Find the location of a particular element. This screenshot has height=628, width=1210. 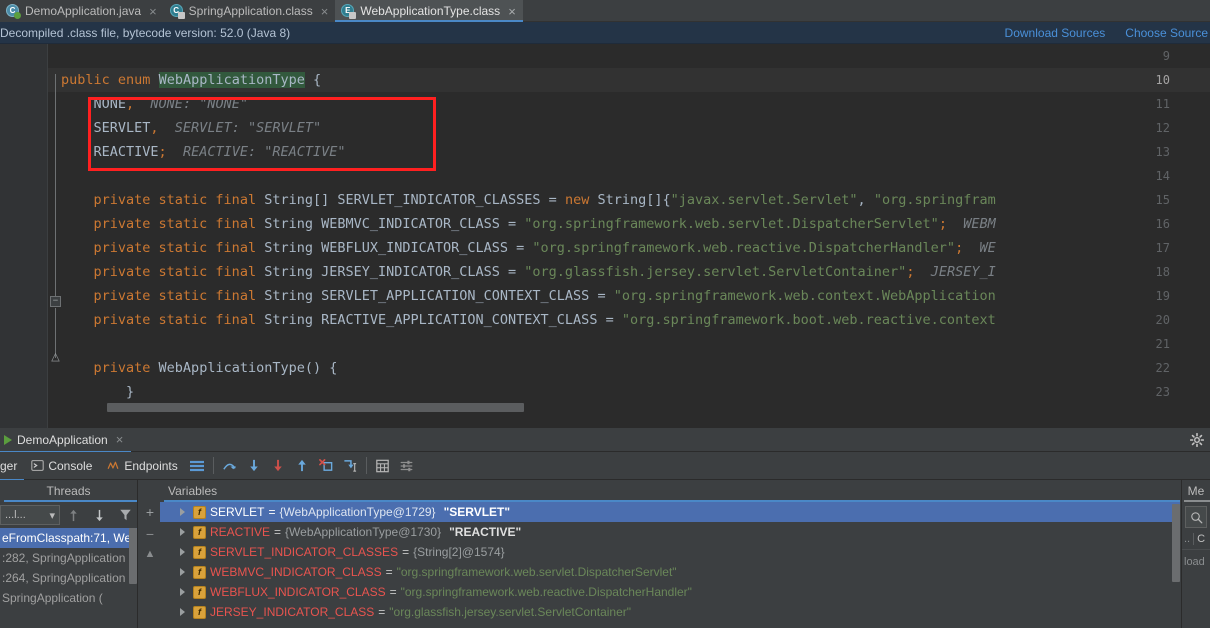

download-sources-link: Download Sources is located at coordinates (1055, 33).